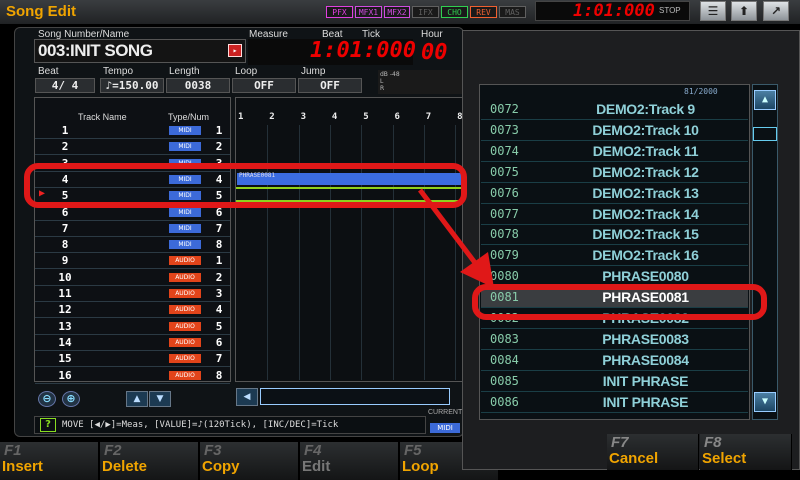 This screenshot has width=800, height=480. What do you see at coordinates (132, 85) in the screenshot?
I see `param-tempo-value: ♪=150.00` at bounding box center [132, 85].